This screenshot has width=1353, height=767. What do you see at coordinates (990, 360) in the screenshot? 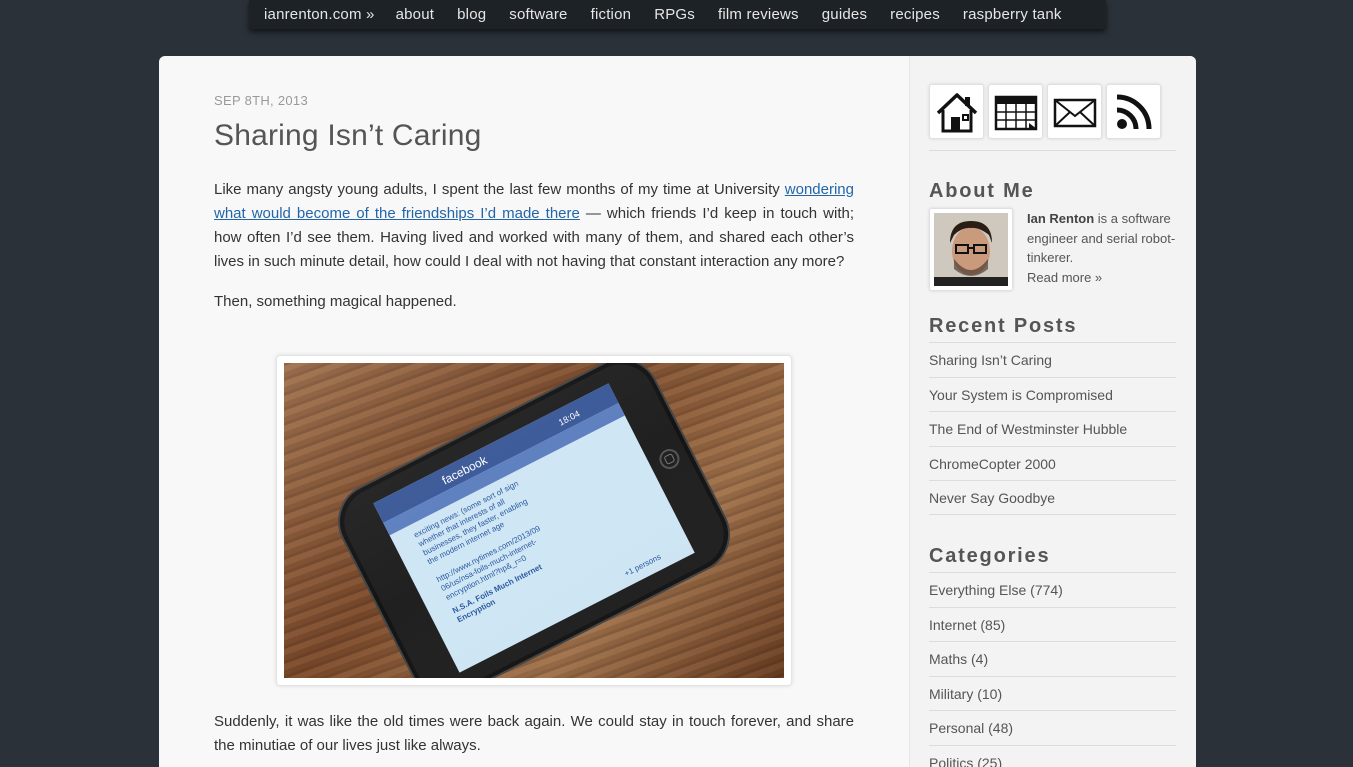
I see `recent-post-link: Sharing Isn’t Caring` at bounding box center [990, 360].